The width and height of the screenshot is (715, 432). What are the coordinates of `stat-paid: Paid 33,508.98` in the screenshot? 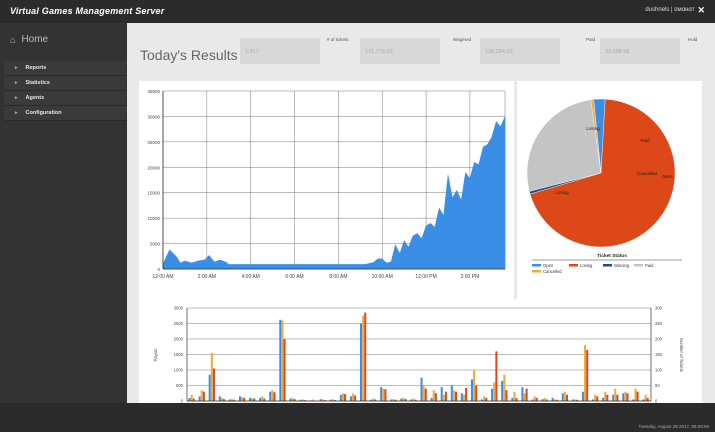 It's located at (633, 50).